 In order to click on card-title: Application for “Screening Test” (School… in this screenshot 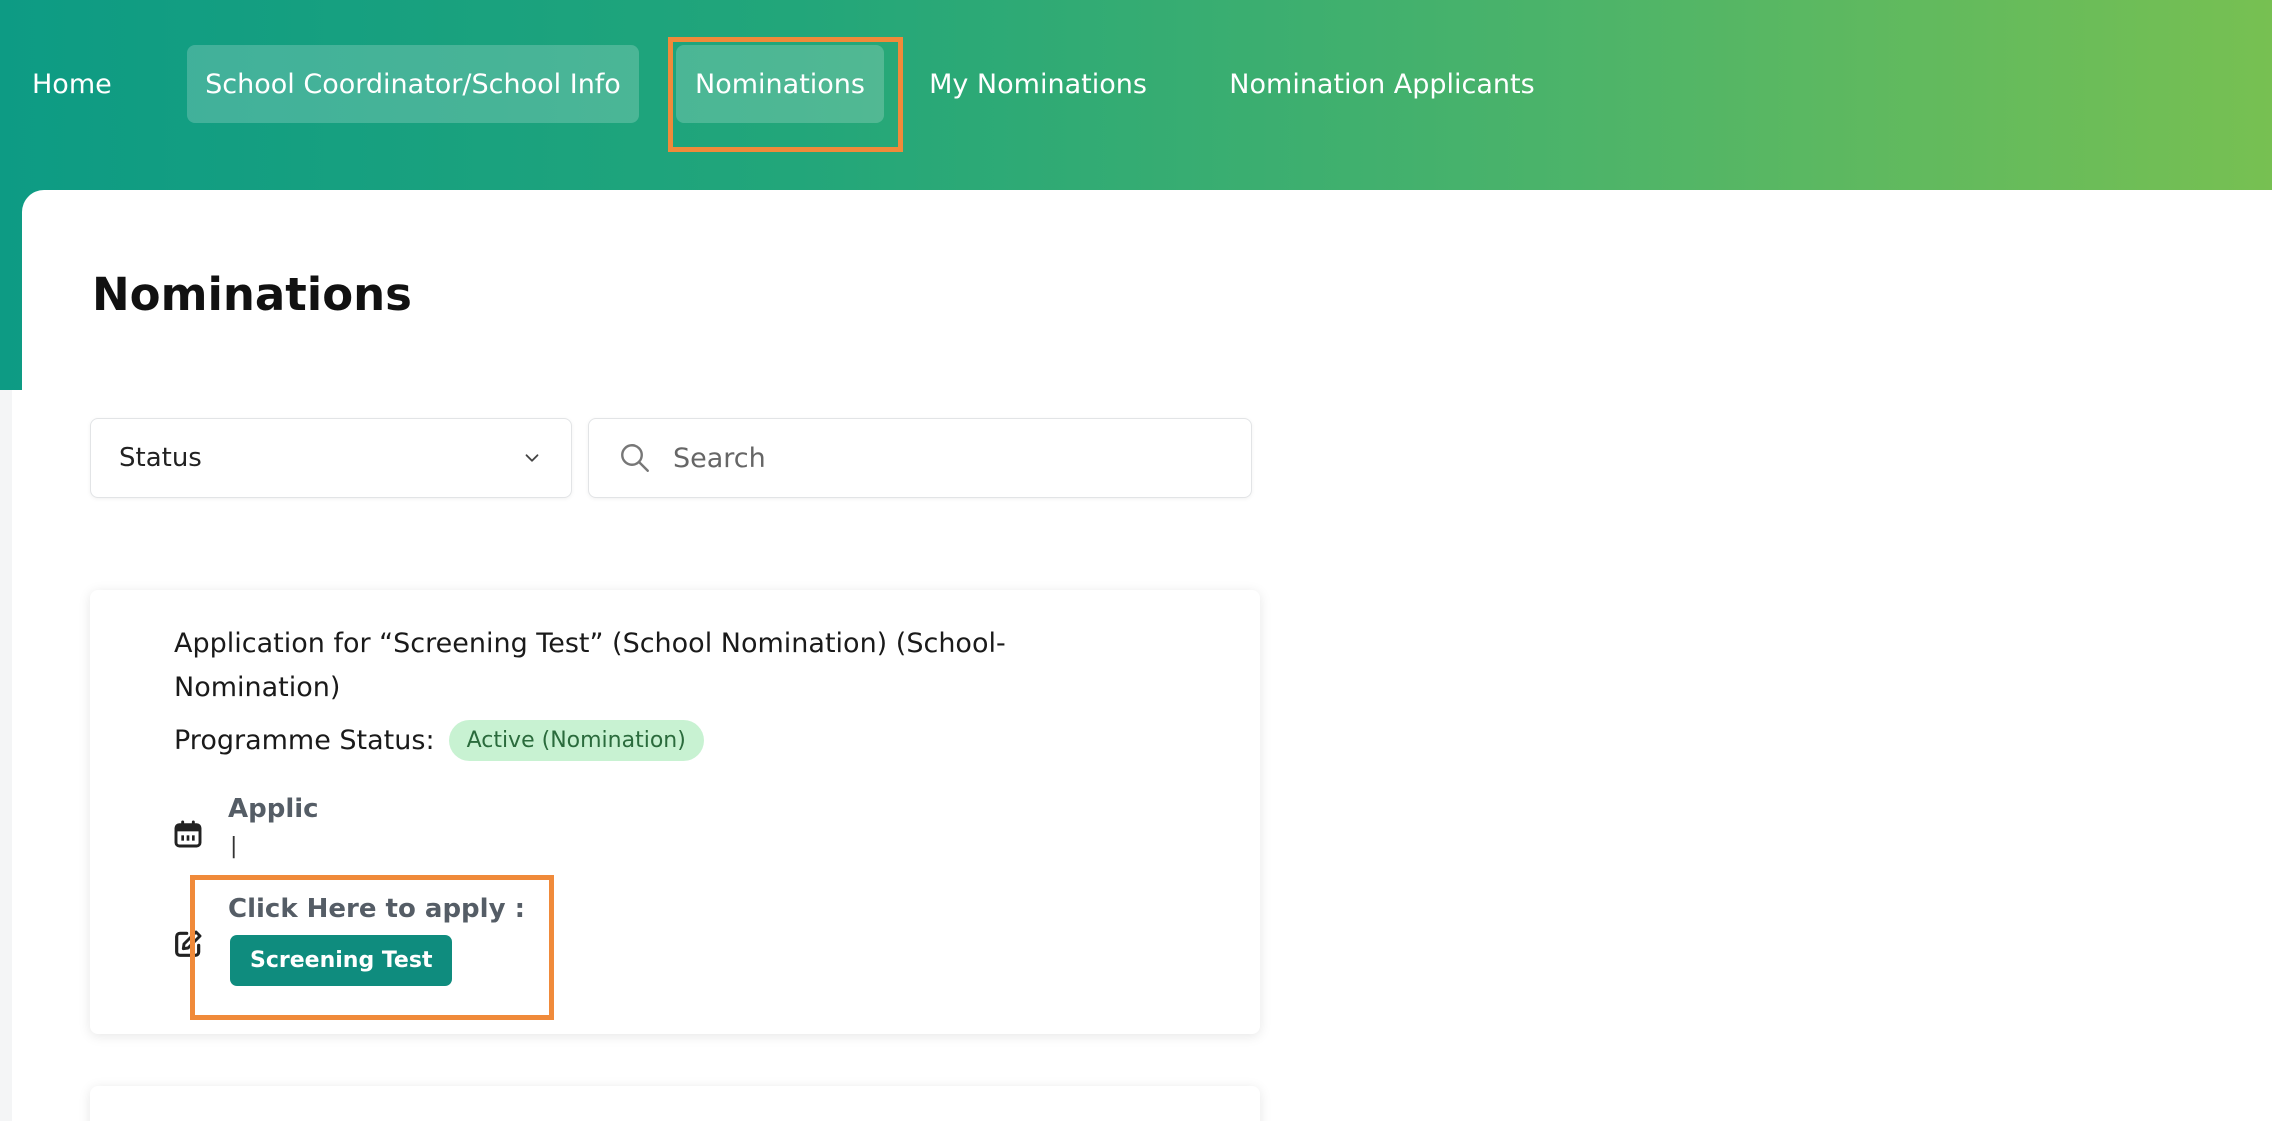, I will do `click(590, 665)`.